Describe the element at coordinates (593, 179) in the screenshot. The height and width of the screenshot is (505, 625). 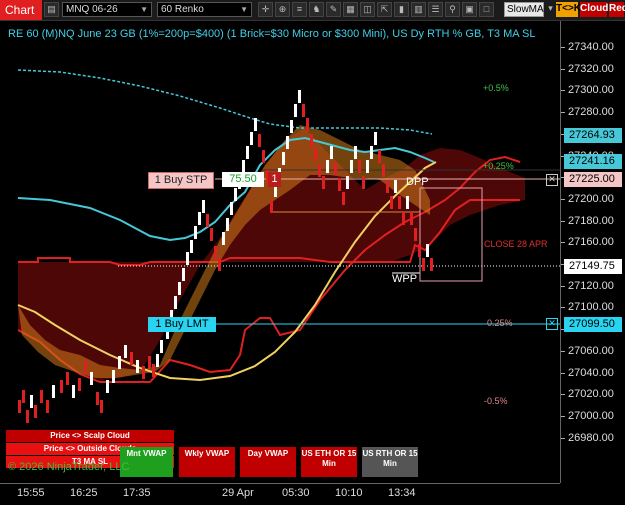
I see `buy-stop-price-label: 27225.00` at that location.